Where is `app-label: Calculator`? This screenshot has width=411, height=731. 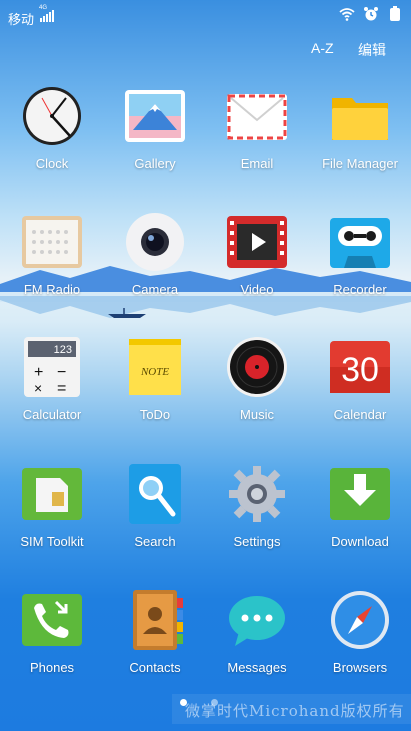 app-label: Calculator is located at coordinates (52, 414).